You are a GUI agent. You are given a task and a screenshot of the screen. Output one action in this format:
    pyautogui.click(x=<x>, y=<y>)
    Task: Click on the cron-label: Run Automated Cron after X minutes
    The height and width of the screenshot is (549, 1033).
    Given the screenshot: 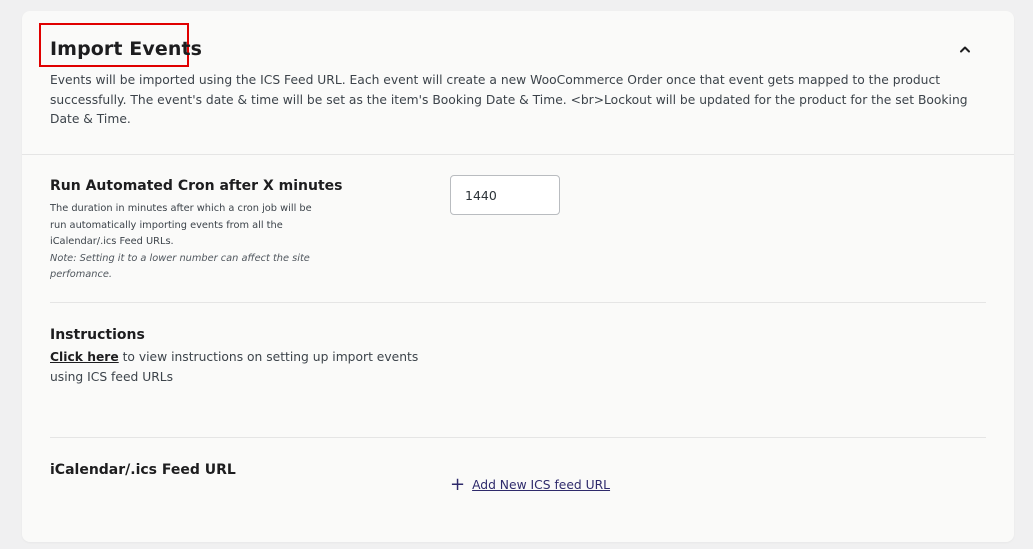 What is the action you would take?
    pyautogui.click(x=196, y=186)
    